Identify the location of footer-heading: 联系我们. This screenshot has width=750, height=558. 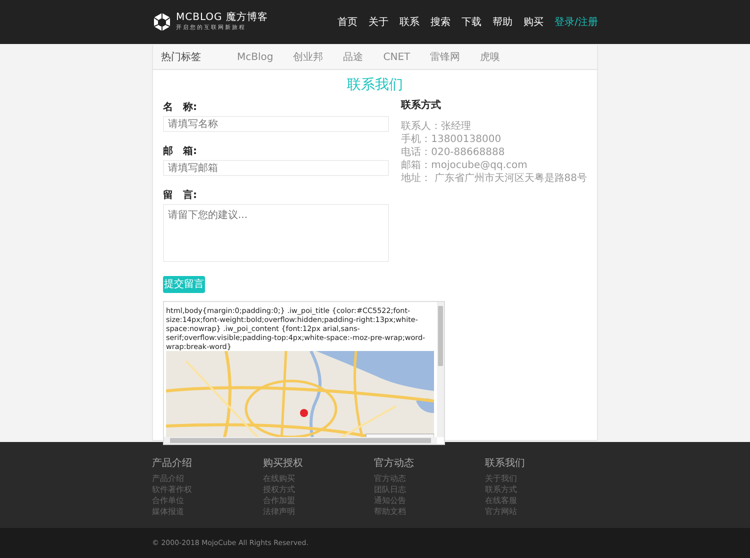
(505, 463).